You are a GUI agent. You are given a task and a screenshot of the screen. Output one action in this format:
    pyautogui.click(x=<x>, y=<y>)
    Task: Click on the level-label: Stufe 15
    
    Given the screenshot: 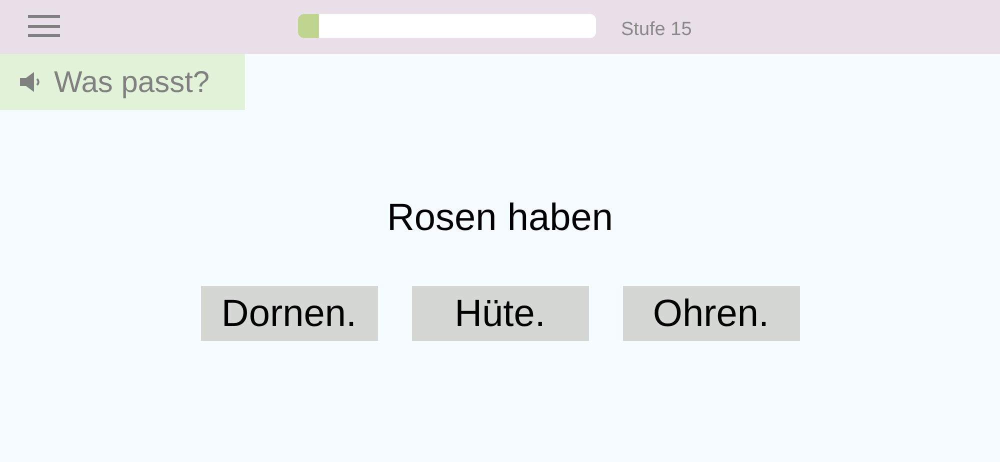 What is the action you would take?
    pyautogui.click(x=656, y=30)
    